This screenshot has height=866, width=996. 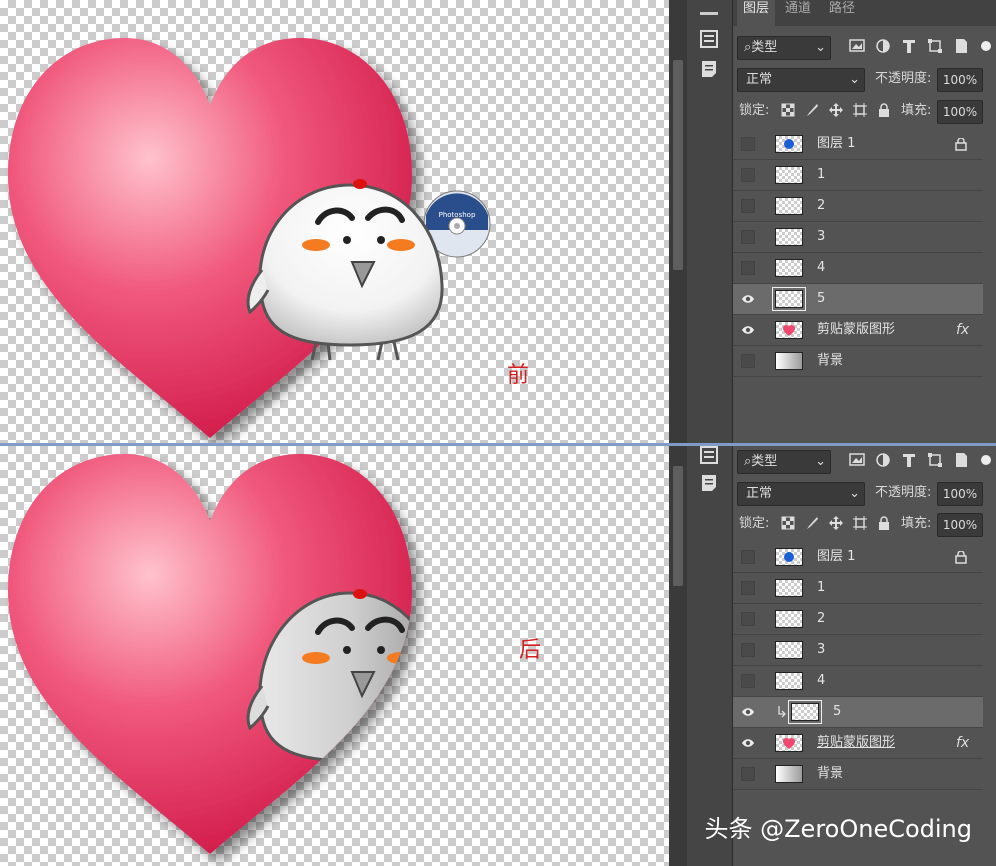 What do you see at coordinates (754, 523) in the screenshot?
I see `lock-label: 锁定:` at bounding box center [754, 523].